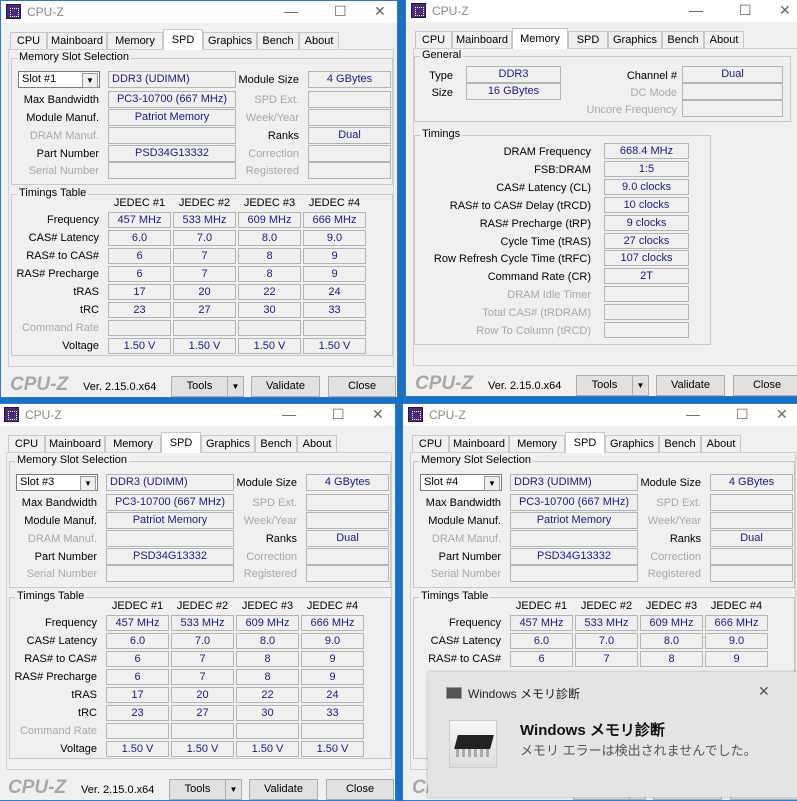  I want to click on part-number-label: Part Number, so click(65, 557).